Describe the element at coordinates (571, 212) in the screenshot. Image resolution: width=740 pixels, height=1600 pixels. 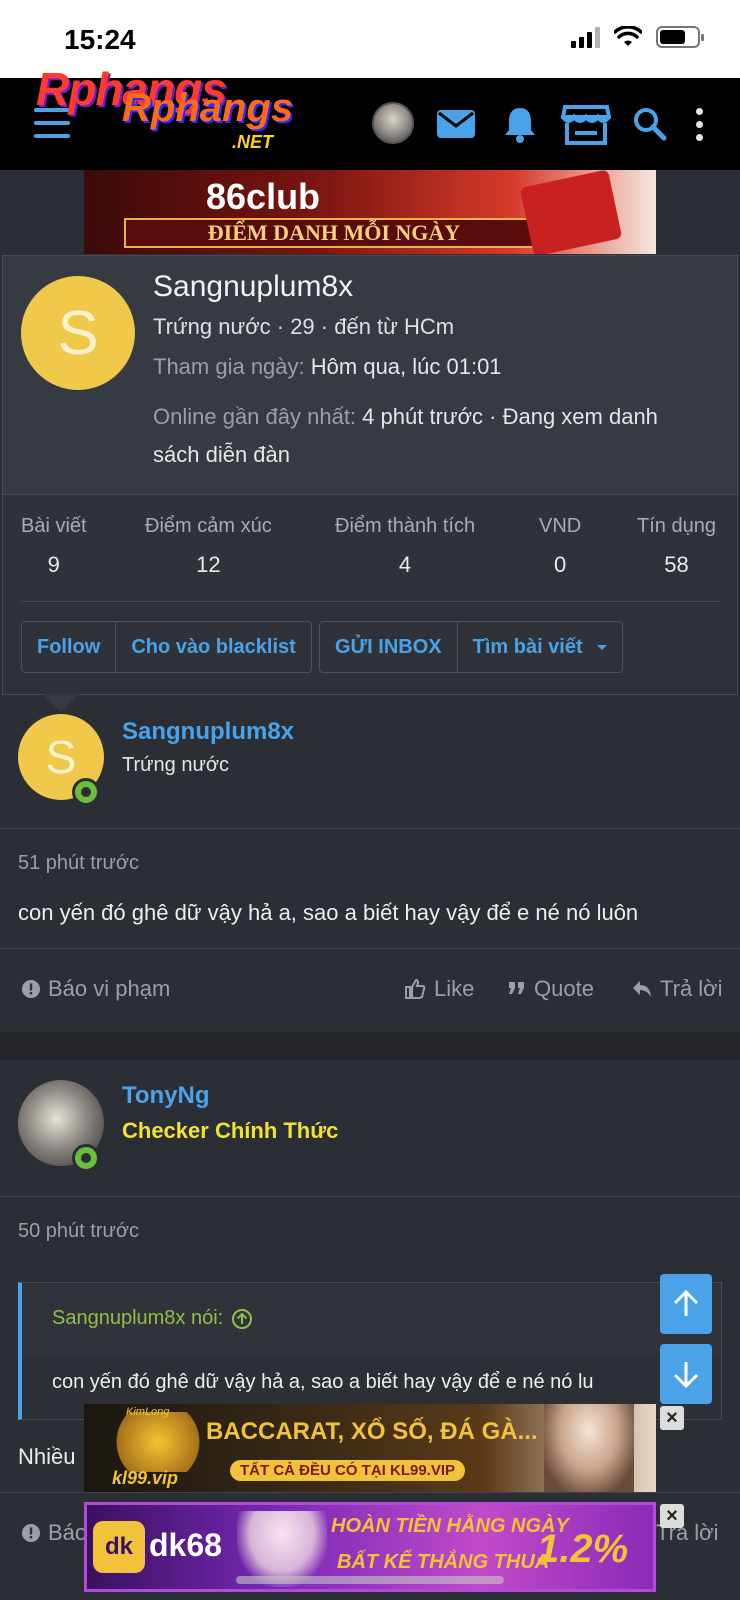
I see `gift-box-graphic` at that location.